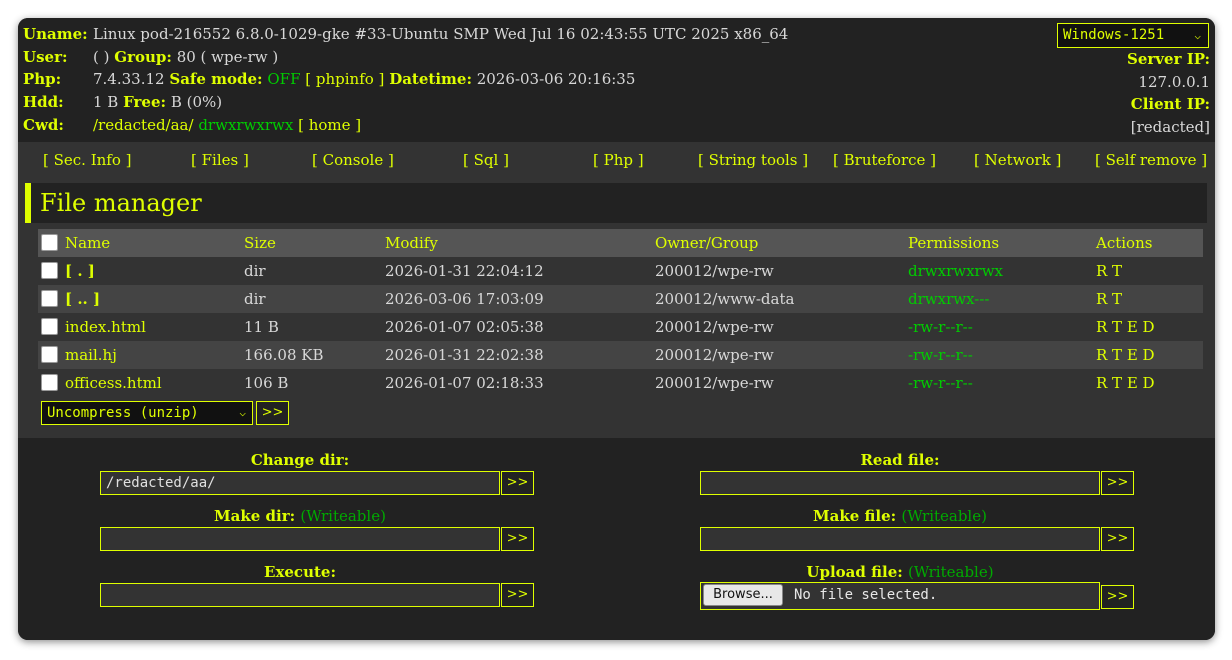 The image size is (1232, 660). What do you see at coordinates (616, 203) in the screenshot?
I see `file-manager-title: File manager` at bounding box center [616, 203].